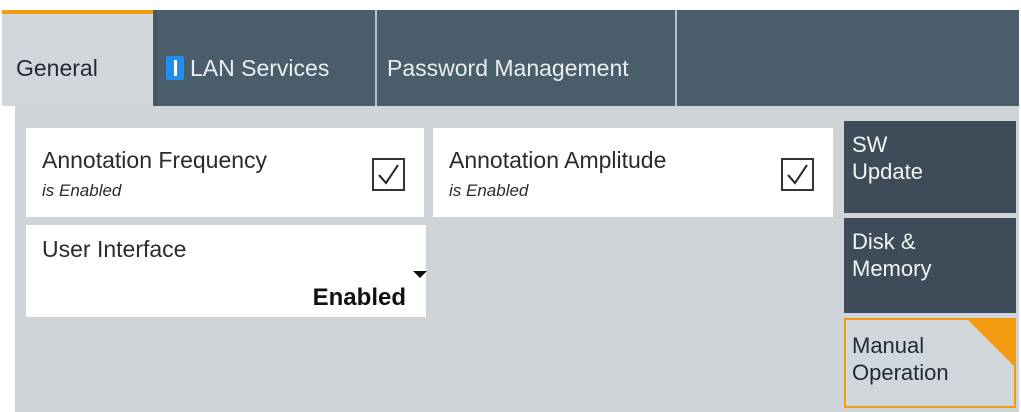  Describe the element at coordinates (175, 68) in the screenshot. I see `info-indicator-icon` at that location.